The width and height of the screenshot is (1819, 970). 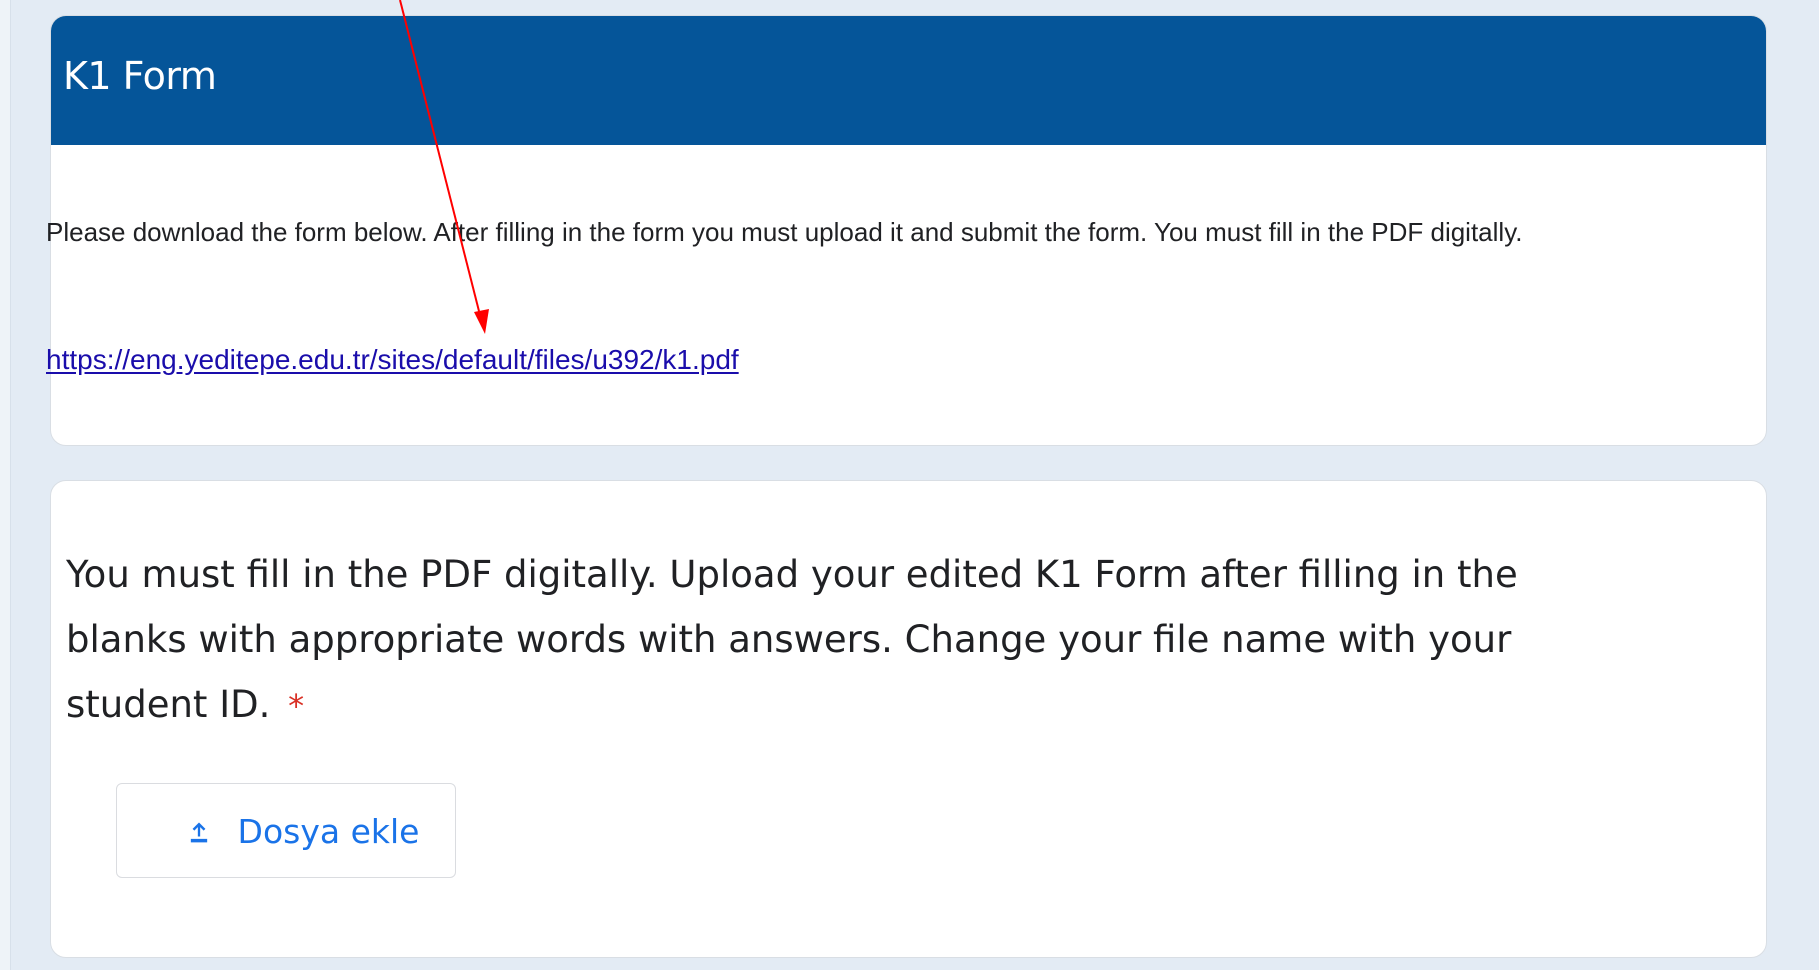 I want to click on upload-icon, so click(x=198, y=832).